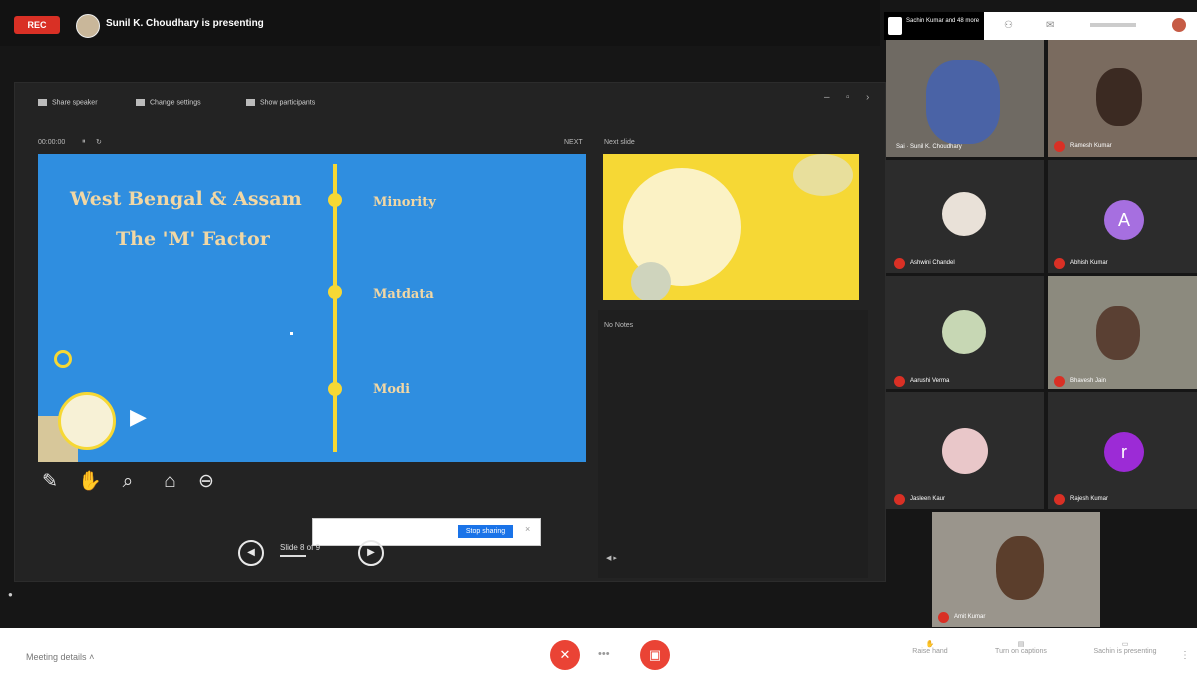 This screenshot has width=1197, height=677. Describe the element at coordinates (138, 416) in the screenshot. I see `play-arrow-icon: ▶` at that location.